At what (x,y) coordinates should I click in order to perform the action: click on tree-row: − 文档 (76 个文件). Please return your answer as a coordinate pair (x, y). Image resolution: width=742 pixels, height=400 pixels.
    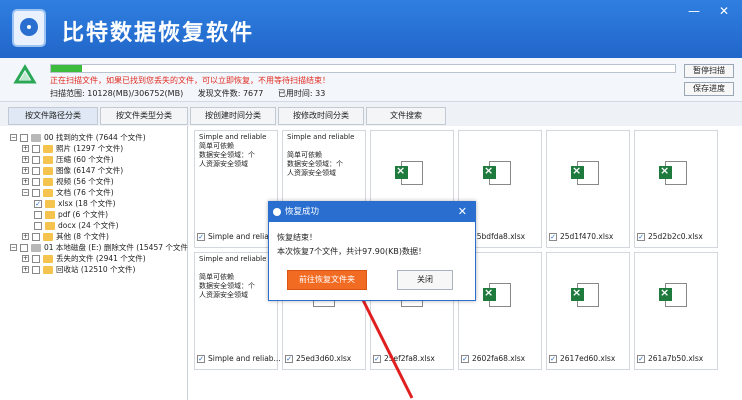
    Looking at the image, I should click on (68, 192).